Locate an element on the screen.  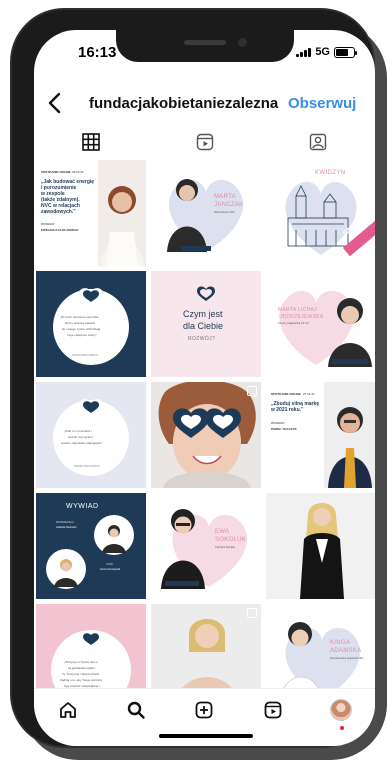
nav-profile is located at coordinates (341, 711).